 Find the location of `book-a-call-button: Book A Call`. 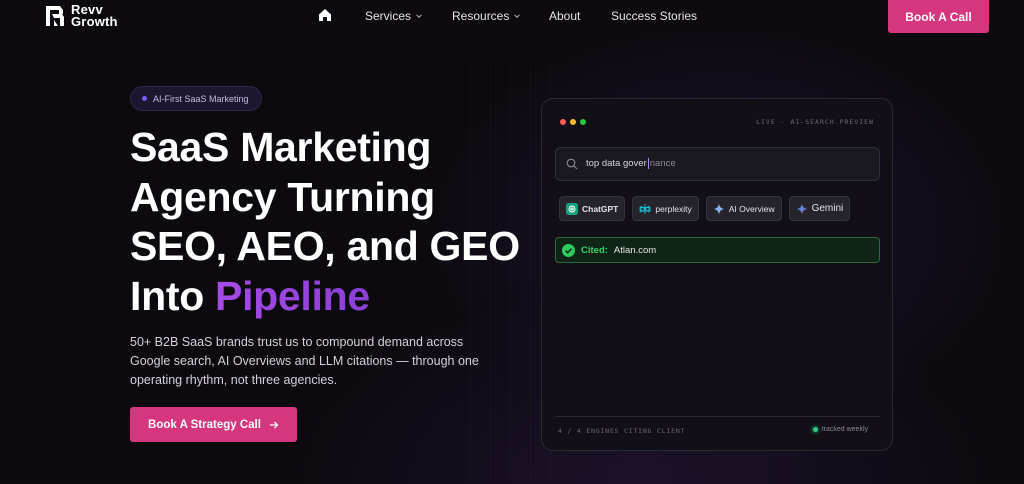

book-a-call-button: Book A Call is located at coordinates (938, 16).